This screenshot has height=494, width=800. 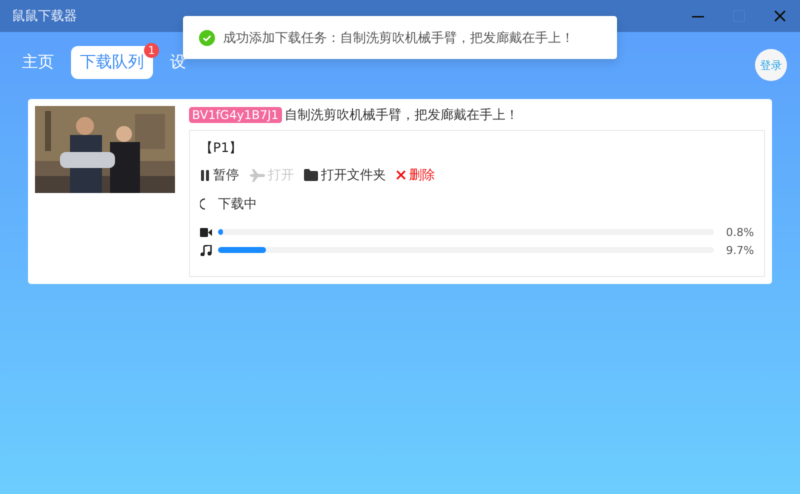 What do you see at coordinates (207, 38) in the screenshot?
I see `success-icon` at bounding box center [207, 38].